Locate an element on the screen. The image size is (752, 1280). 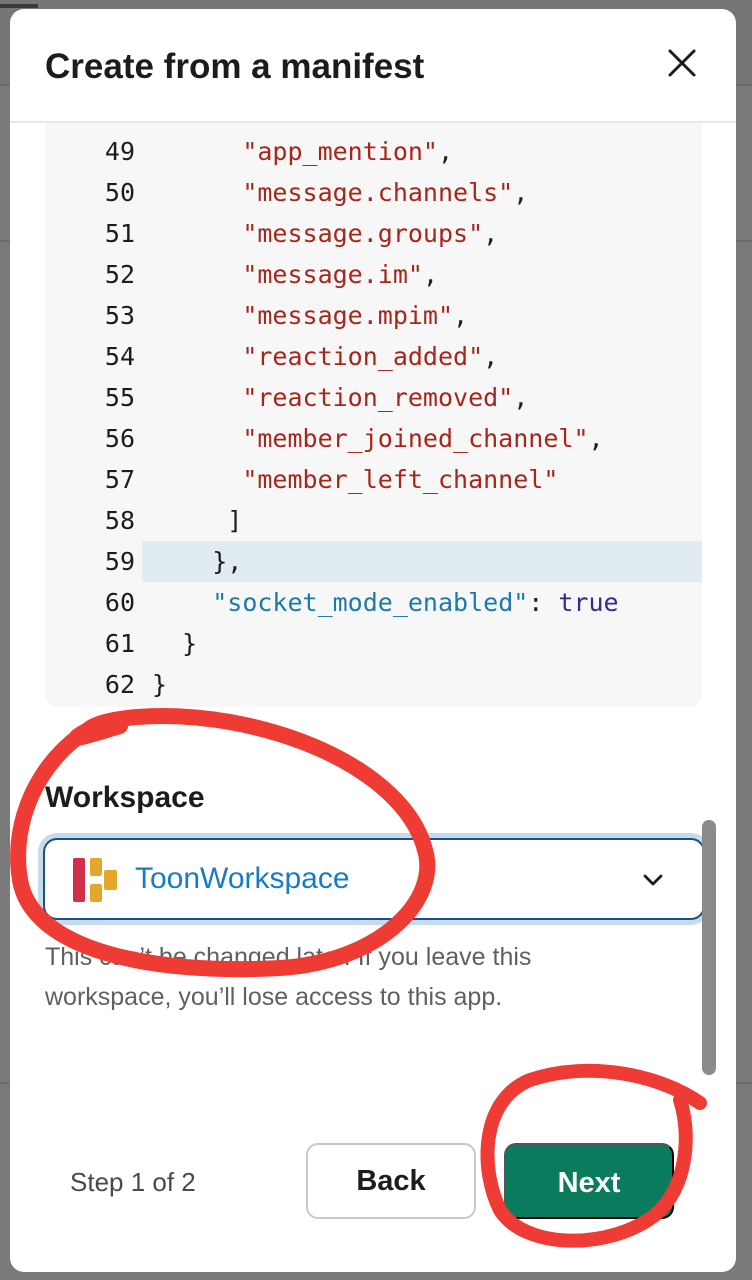
code-punct: : is located at coordinates (543, 602).